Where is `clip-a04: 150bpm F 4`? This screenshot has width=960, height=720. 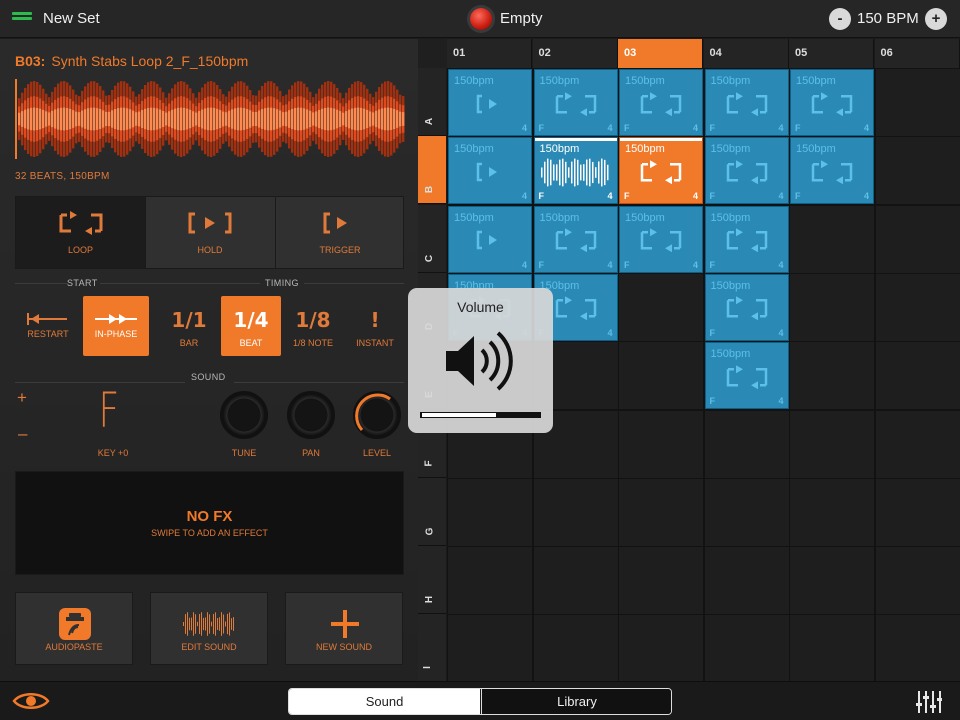
clip-a04: 150bpm F 4 is located at coordinates (746, 102).